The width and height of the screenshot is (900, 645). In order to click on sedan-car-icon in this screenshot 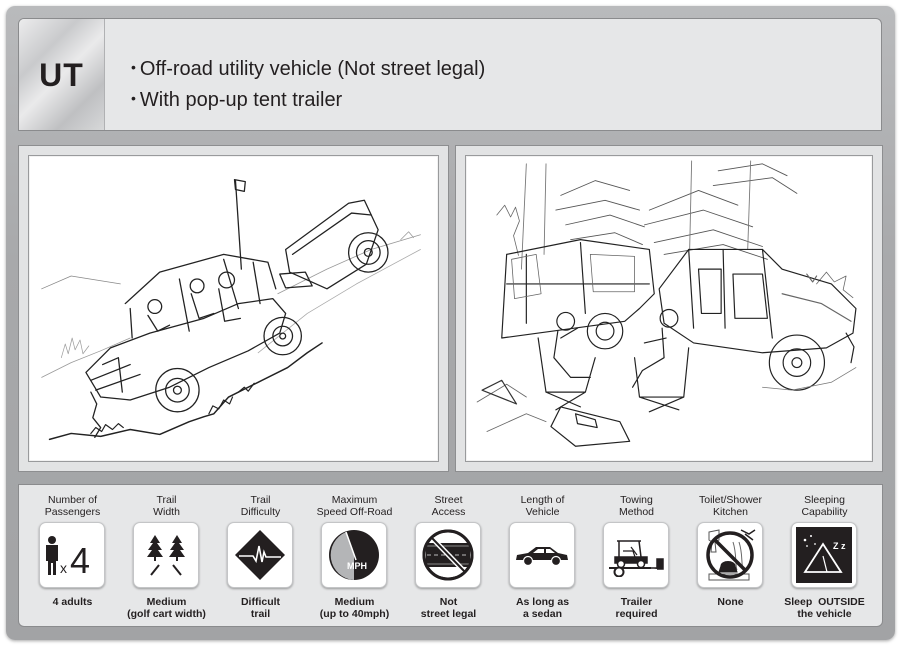, I will do `click(542, 555)`.